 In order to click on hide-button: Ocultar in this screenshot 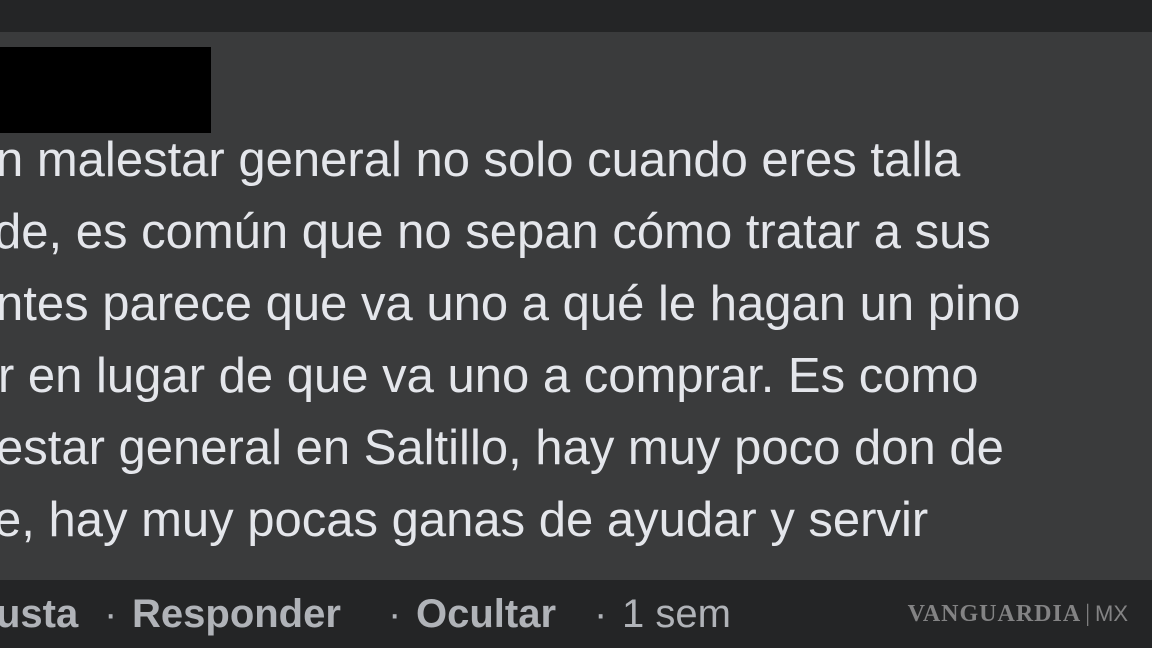, I will do `click(486, 614)`.